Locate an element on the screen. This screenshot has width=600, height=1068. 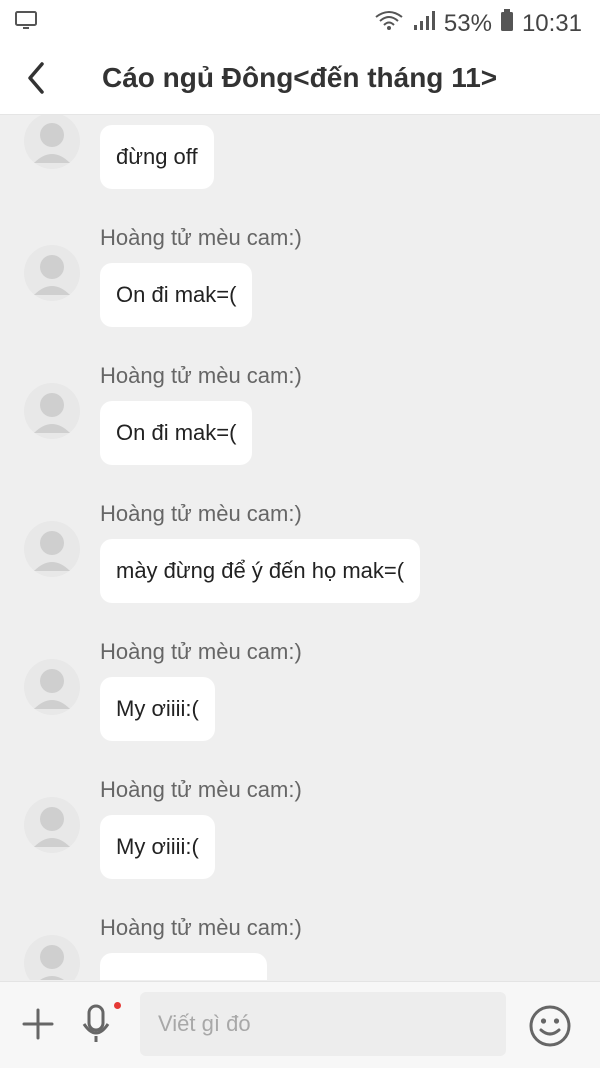
clock: 10:31 is located at coordinates (551, 23).